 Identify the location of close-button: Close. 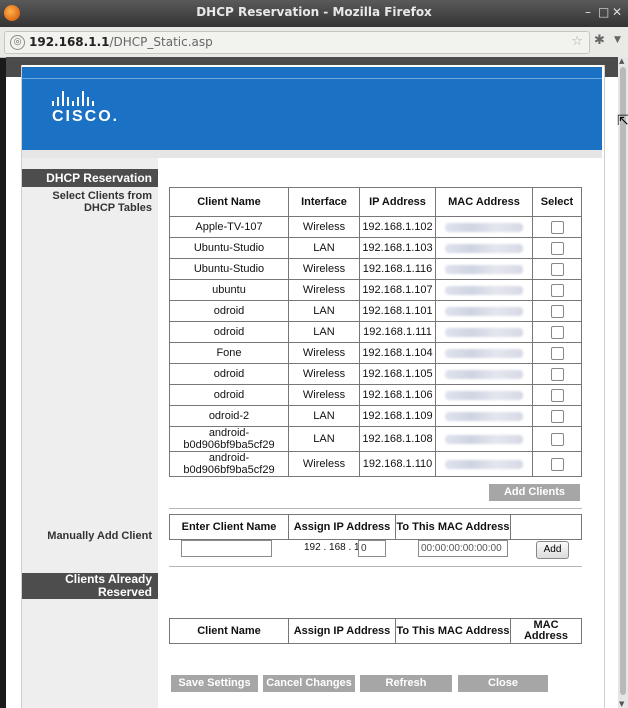
(503, 683).